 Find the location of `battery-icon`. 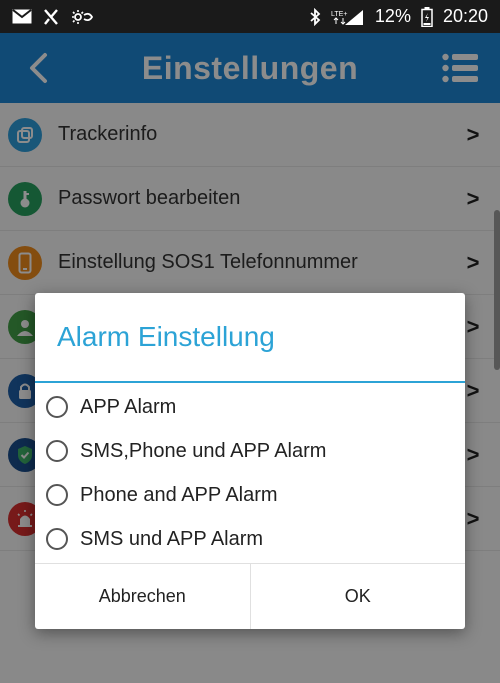

battery-icon is located at coordinates (427, 16).